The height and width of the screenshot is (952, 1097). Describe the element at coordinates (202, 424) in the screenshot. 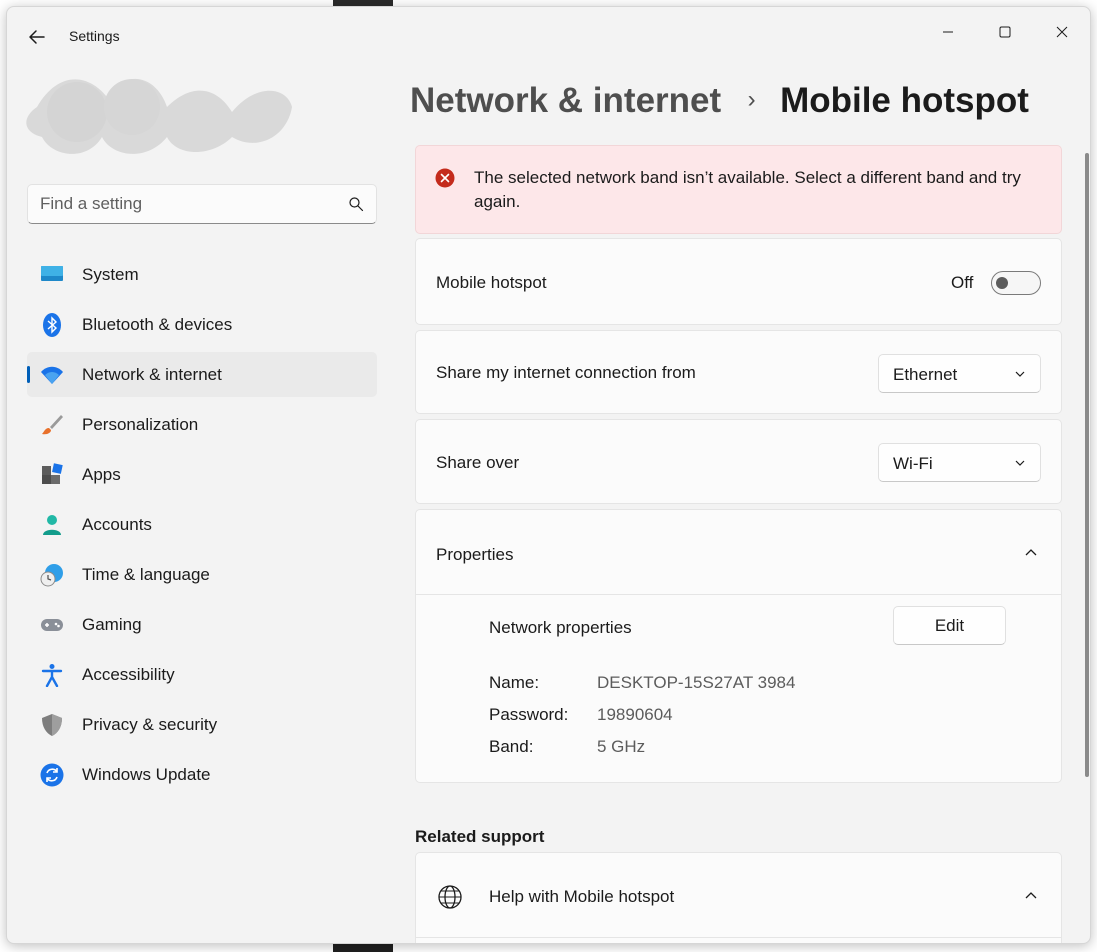

I see `sidebar-item-personalization: Personalization` at that location.